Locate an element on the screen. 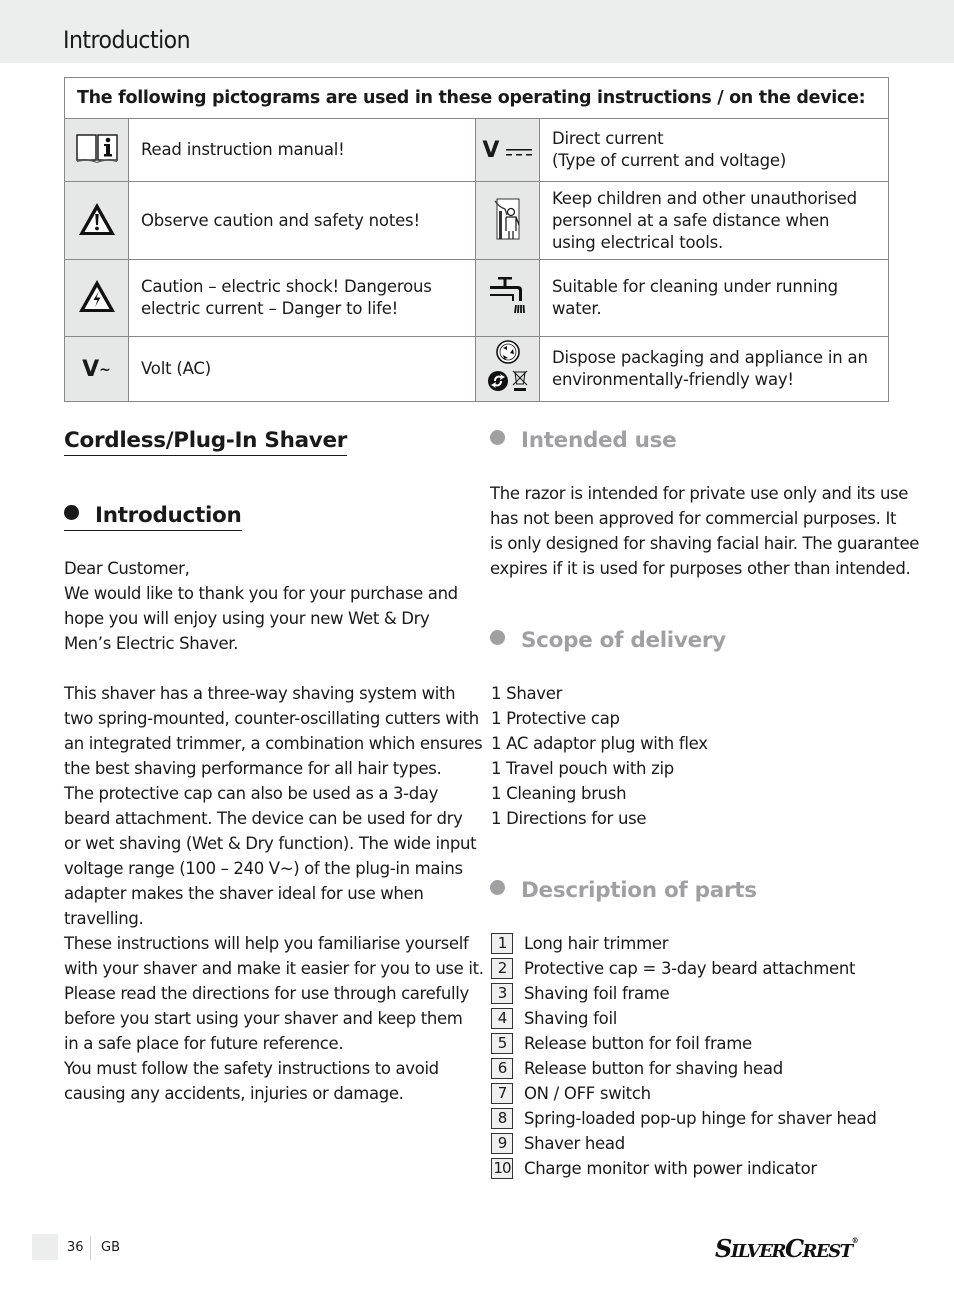 This screenshot has height=1290, width=954. language-code: GB is located at coordinates (110, 1247).